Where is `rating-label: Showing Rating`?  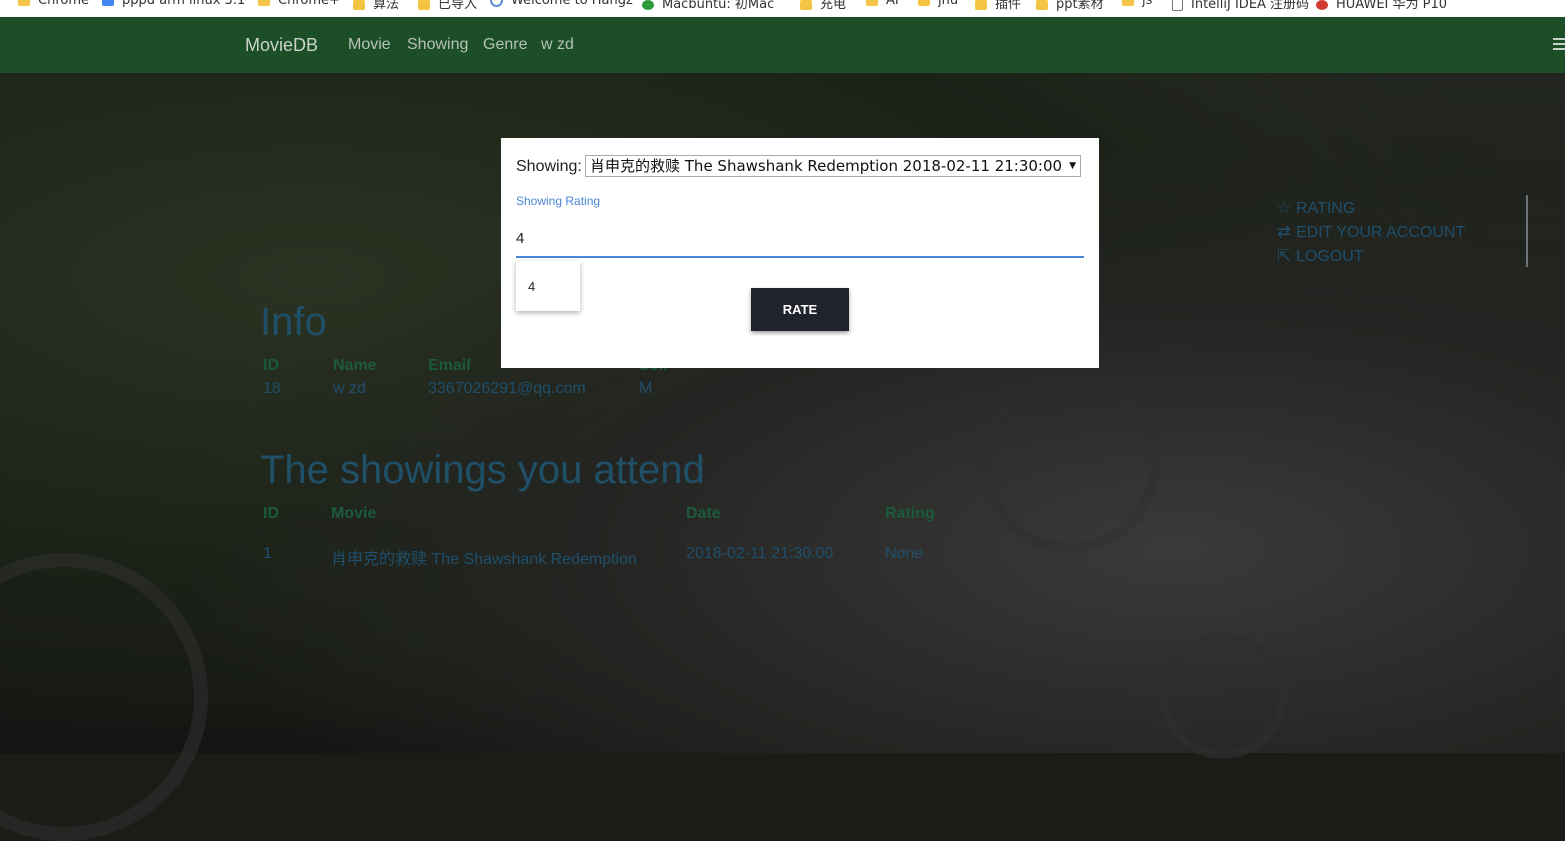 rating-label: Showing Rating is located at coordinates (558, 201).